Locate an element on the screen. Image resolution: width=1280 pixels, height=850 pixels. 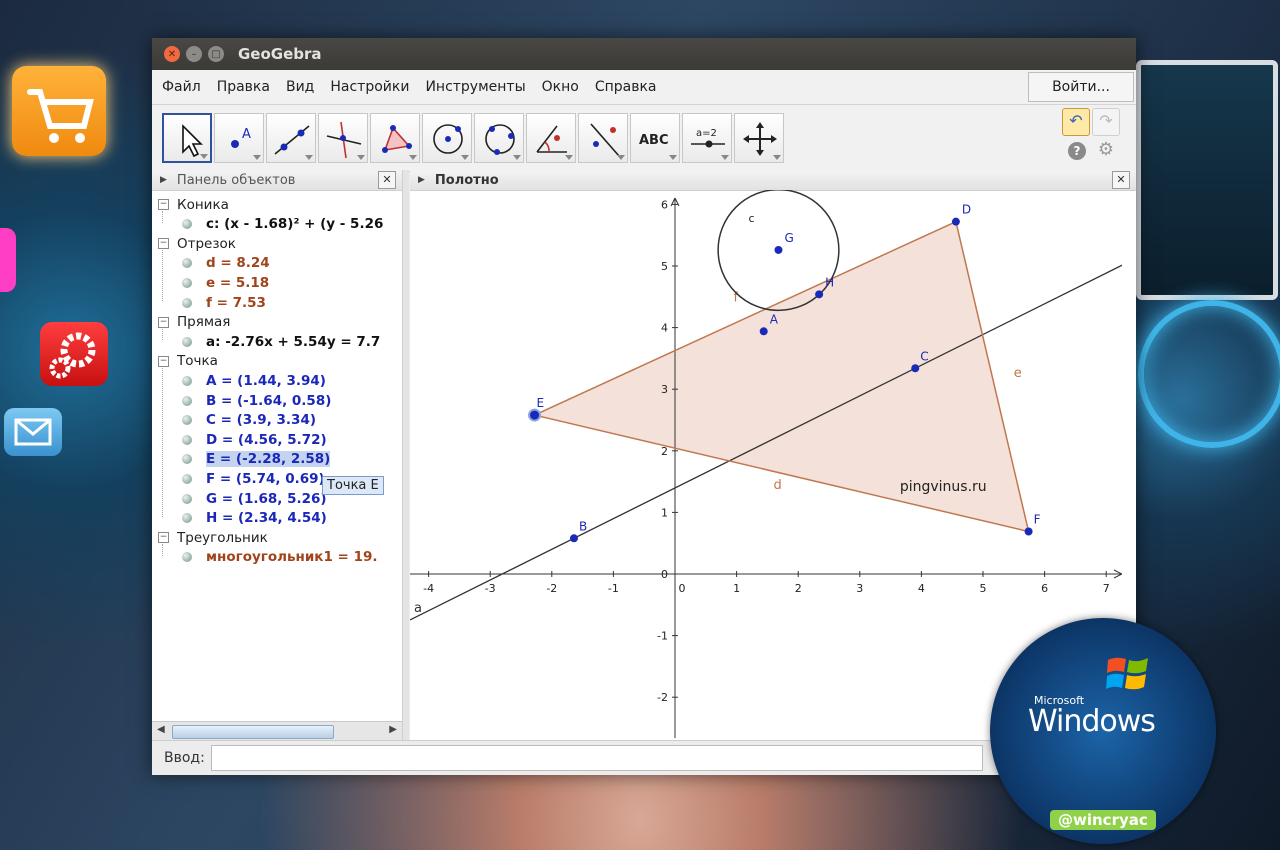
tree-item: B = (-1.64, 0.58) is located at coordinates (256, 400).